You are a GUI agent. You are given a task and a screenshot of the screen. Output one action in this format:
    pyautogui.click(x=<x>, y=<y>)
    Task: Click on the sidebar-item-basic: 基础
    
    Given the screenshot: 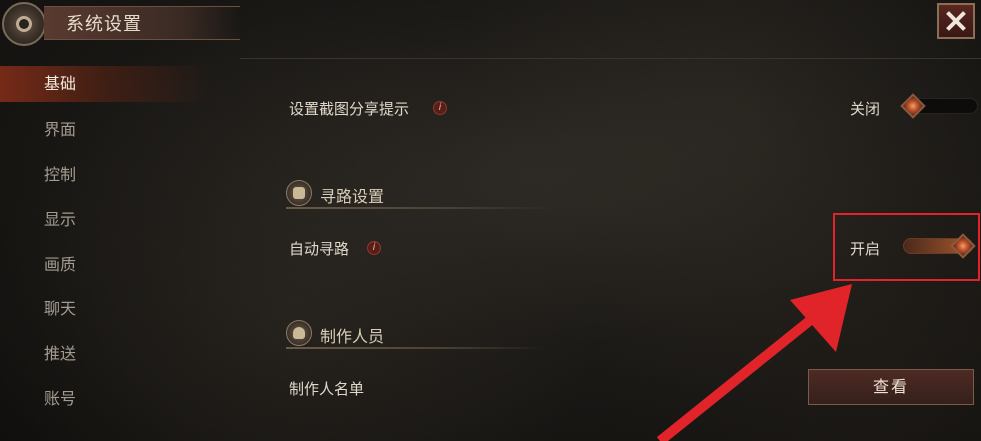 What is the action you would take?
    pyautogui.click(x=105, y=84)
    